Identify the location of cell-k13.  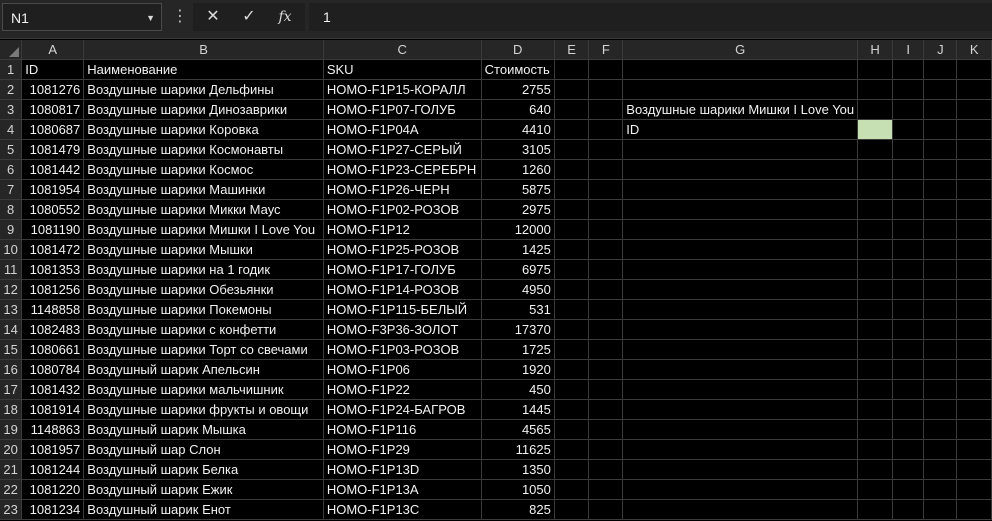
(974, 309).